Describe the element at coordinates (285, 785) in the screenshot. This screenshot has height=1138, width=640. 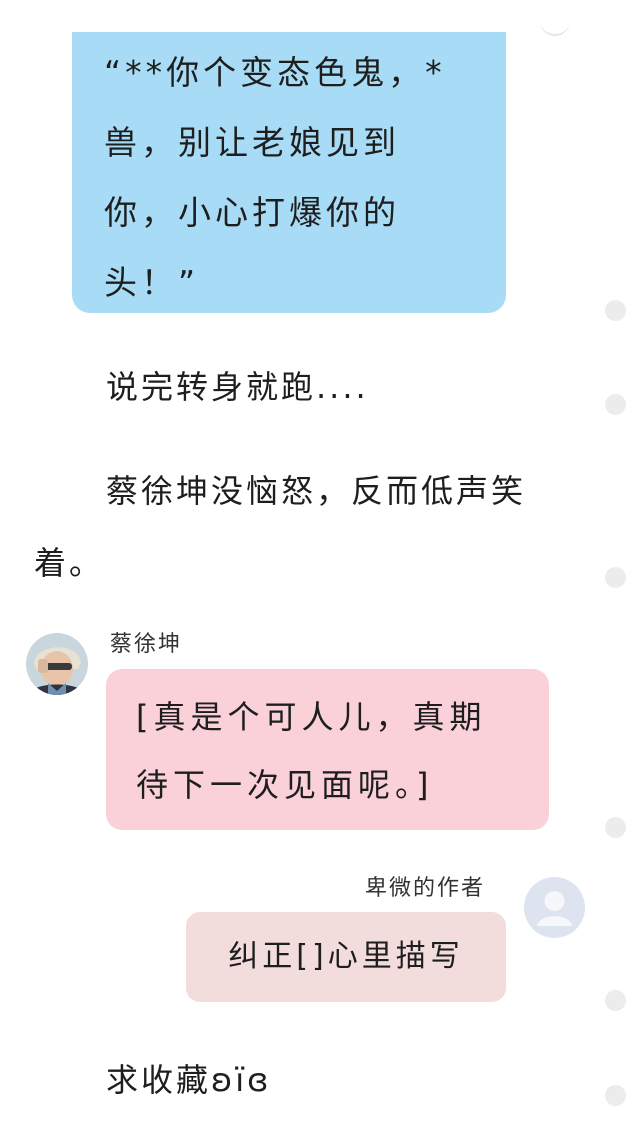
I see `message-line: 待下一次见面呢。]` at that location.